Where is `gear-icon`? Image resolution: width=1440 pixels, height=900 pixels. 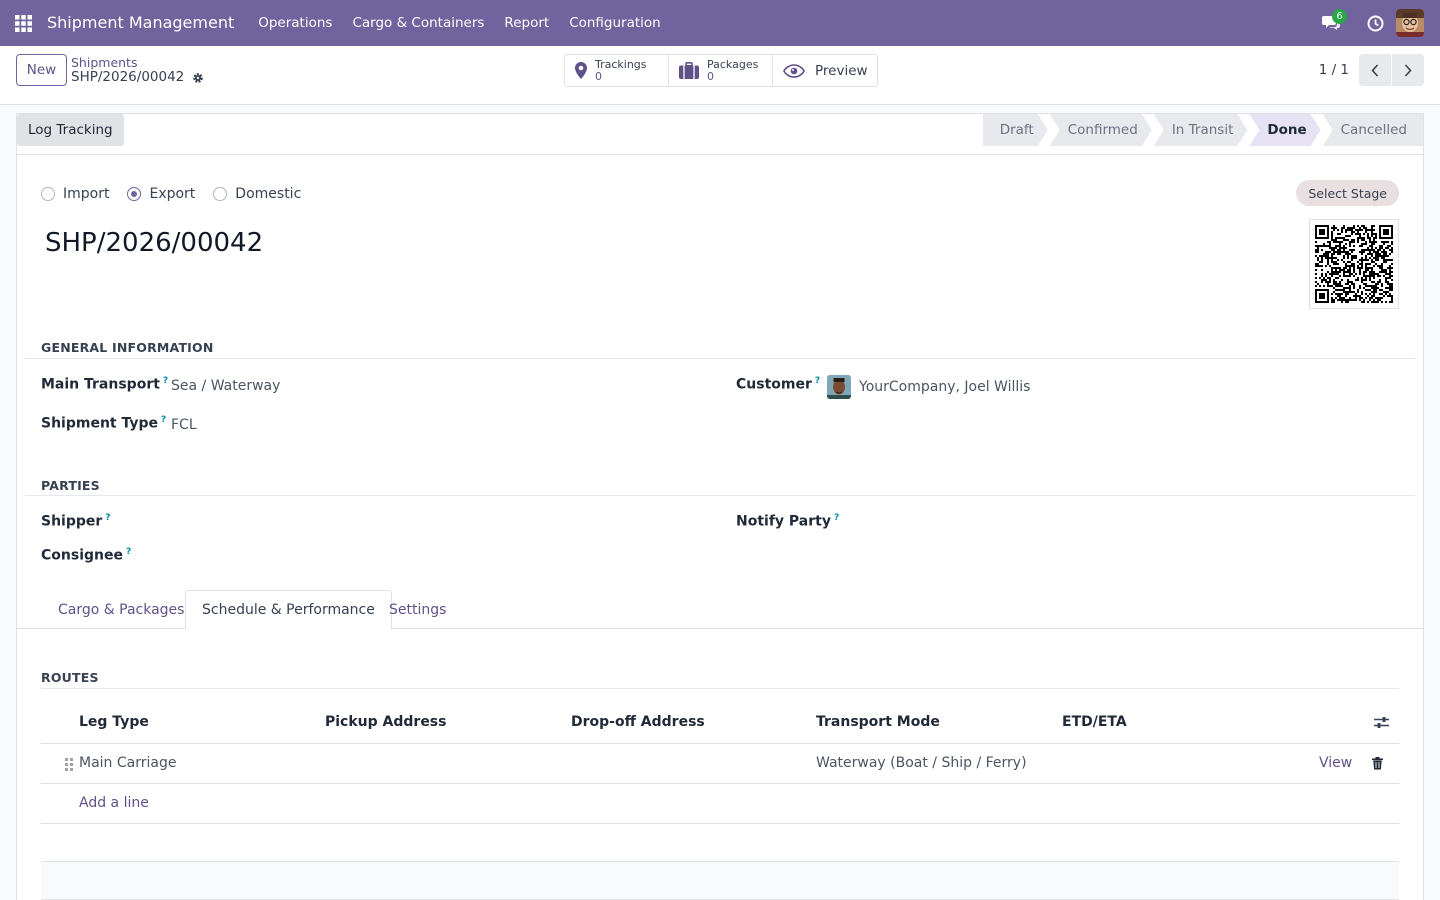 gear-icon is located at coordinates (198, 78).